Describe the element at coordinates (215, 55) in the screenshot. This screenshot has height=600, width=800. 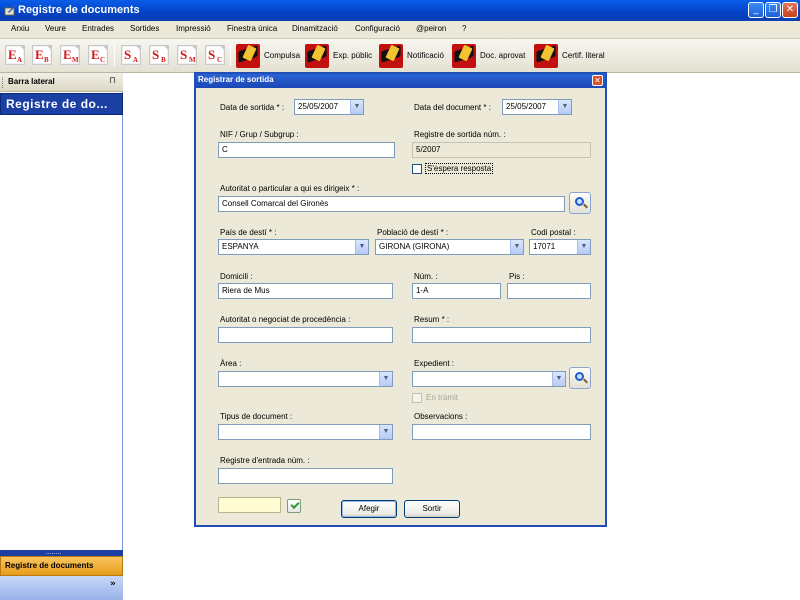
I see `sortida-c-button: SC` at that location.